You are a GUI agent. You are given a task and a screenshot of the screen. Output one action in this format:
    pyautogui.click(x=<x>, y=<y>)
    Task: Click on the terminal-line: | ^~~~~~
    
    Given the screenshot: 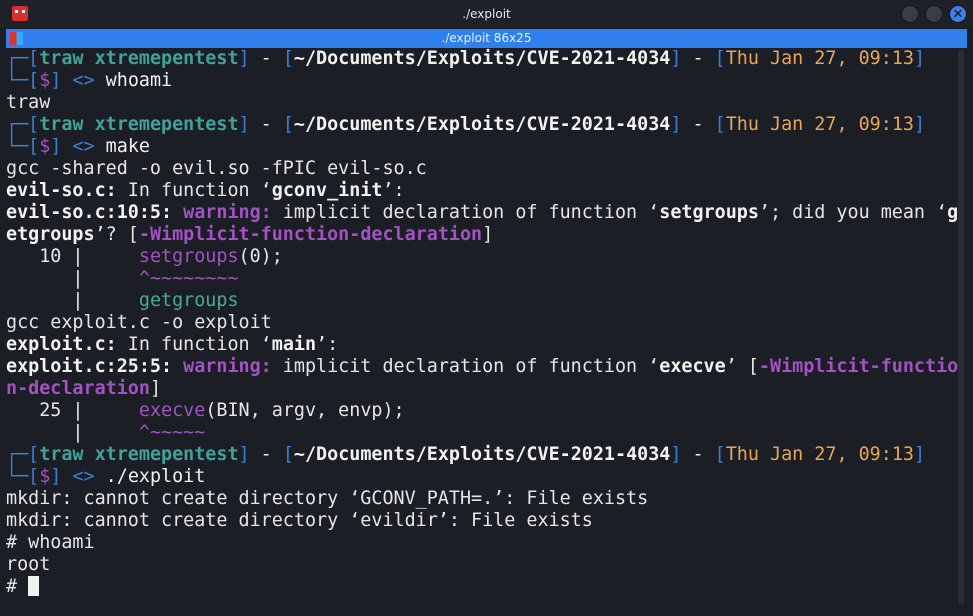 What is the action you would take?
    pyautogui.click(x=480, y=433)
    